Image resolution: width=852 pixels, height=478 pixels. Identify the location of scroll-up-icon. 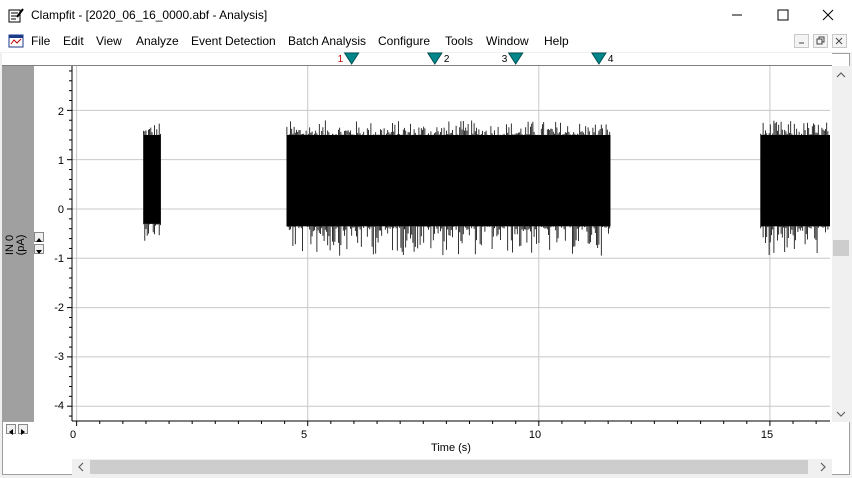
(841, 75).